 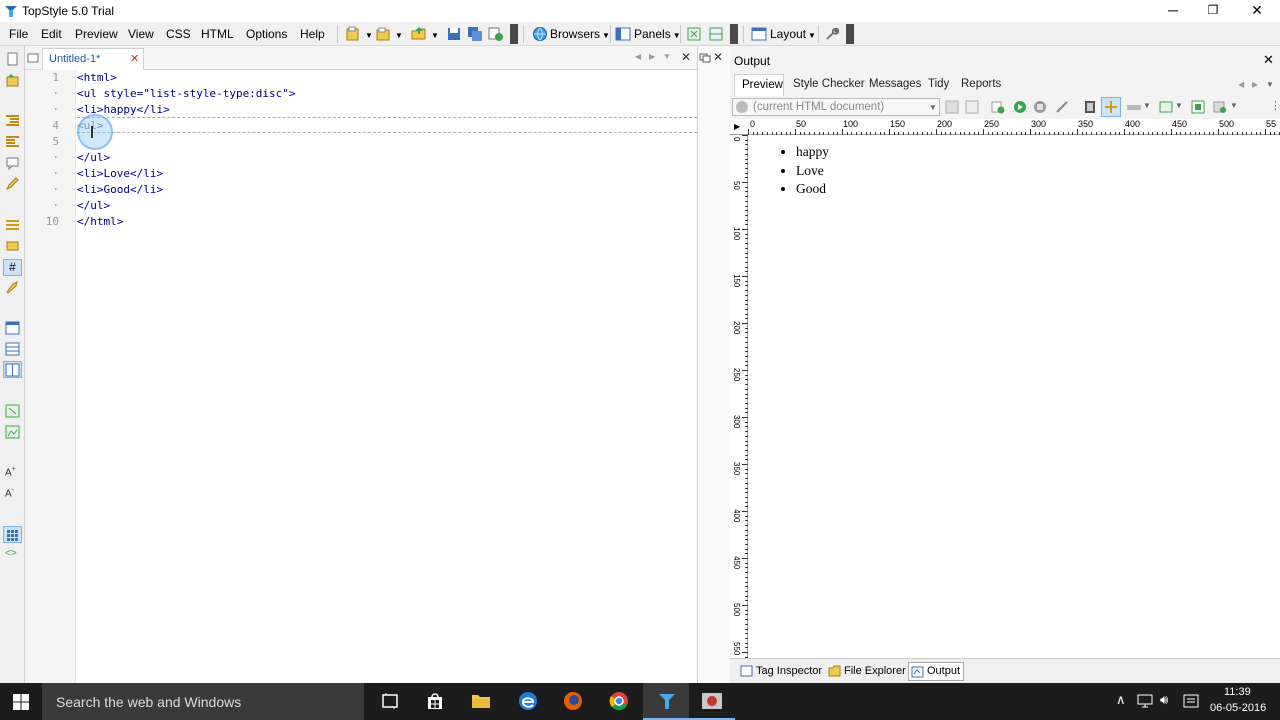 I want to click on comment-icon, so click(x=12, y=163).